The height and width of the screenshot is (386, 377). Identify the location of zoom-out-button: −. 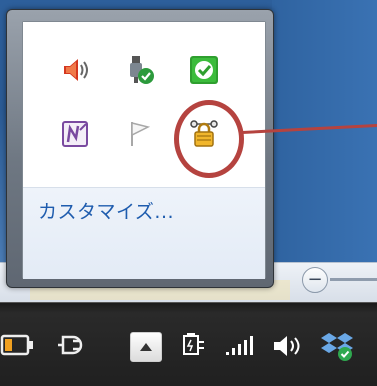
(315, 280).